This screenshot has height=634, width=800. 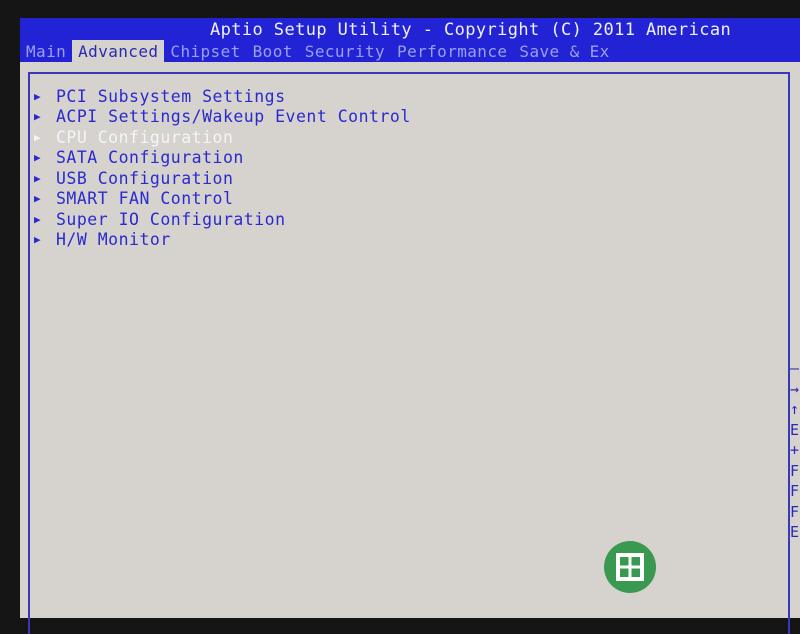 I want to click on tab-advanced: Advanced, so click(x=118, y=51).